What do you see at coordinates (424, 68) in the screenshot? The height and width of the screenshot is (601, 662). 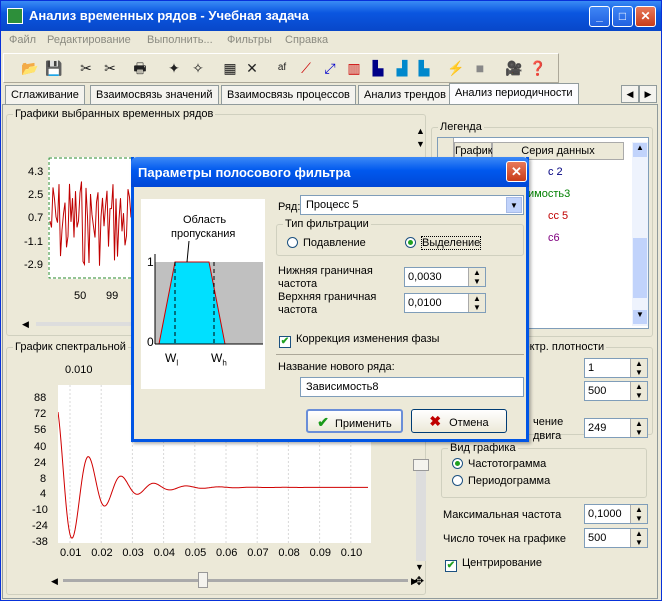 I see `step-chart-icon: ▙` at bounding box center [424, 68].